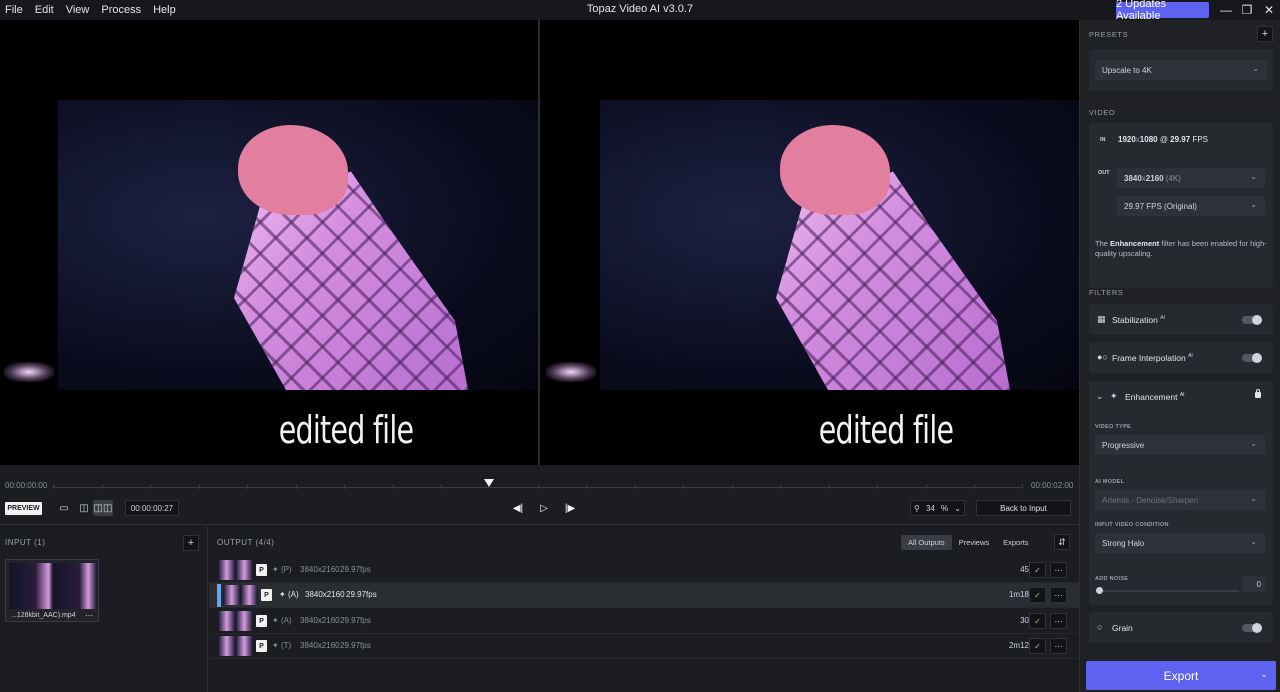 The image size is (1280, 692). I want to click on ai-model-value: Artemis - Denoise/Sharpen, so click(1150, 500).